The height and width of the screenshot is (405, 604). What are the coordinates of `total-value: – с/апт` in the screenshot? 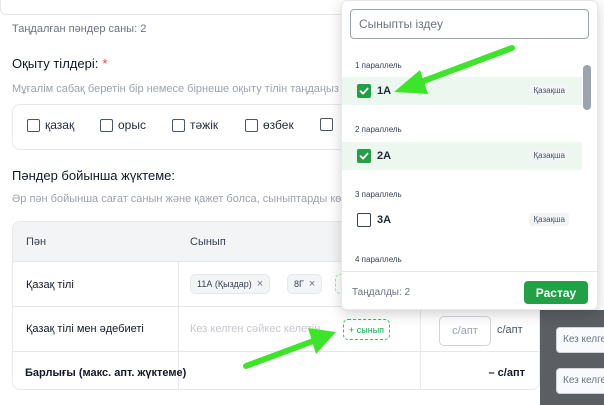 It's located at (507, 373).